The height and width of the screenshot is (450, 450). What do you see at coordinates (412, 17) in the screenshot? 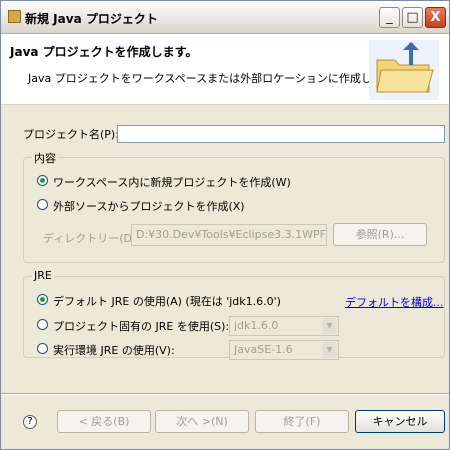
I see `maximize-button: □` at bounding box center [412, 17].